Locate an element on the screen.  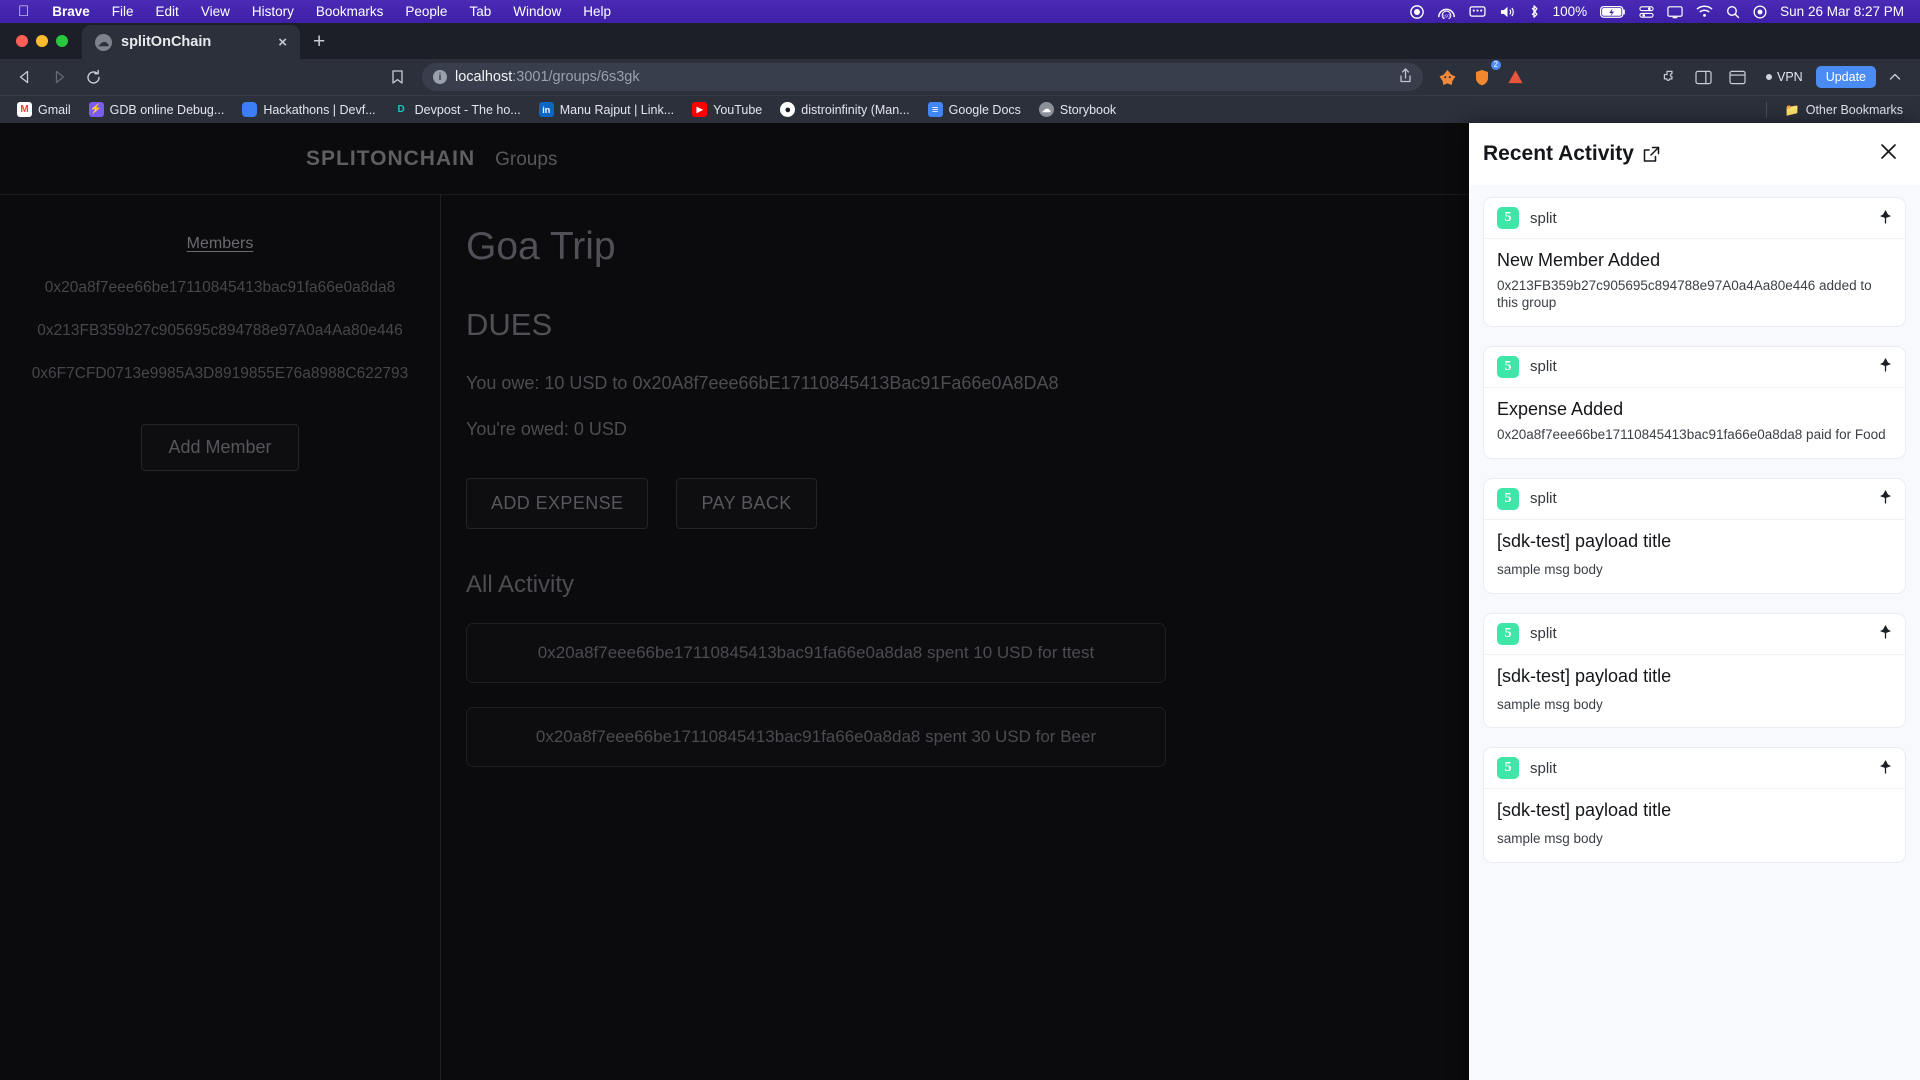
app-logo: SPLITONCHAIN is located at coordinates (390, 159).